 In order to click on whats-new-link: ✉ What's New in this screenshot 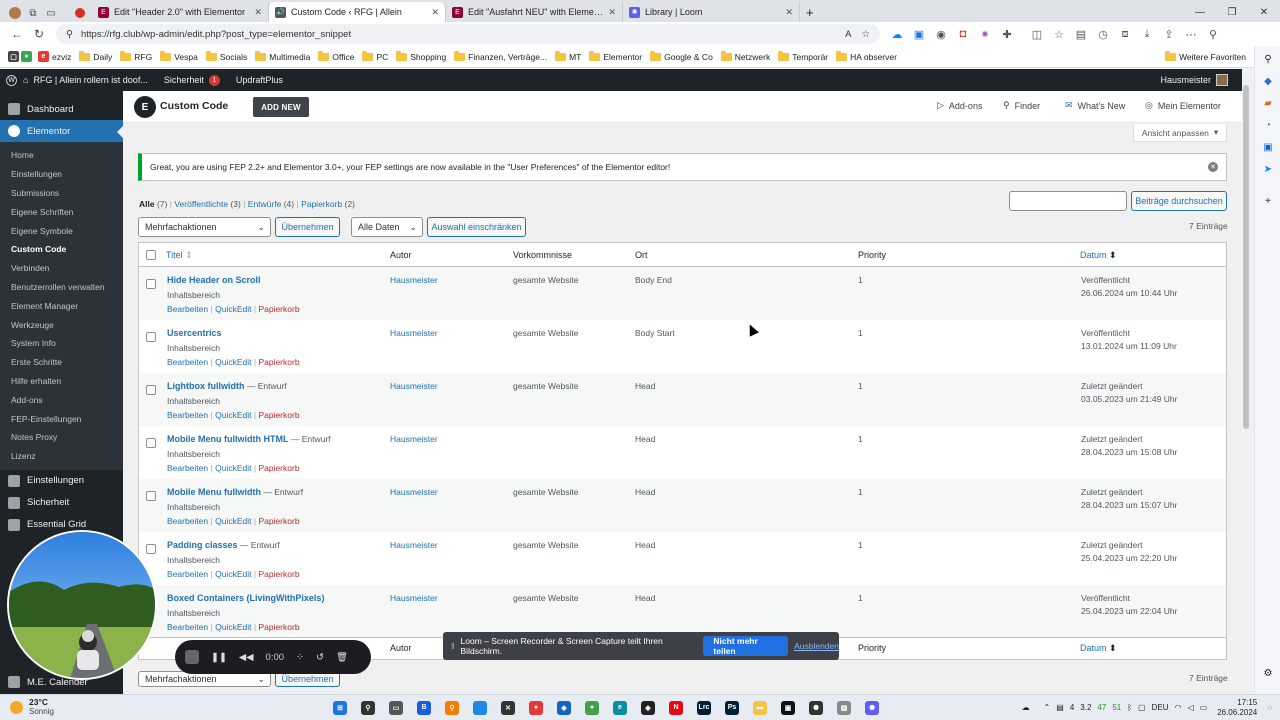, I will do `click(1095, 105)`.